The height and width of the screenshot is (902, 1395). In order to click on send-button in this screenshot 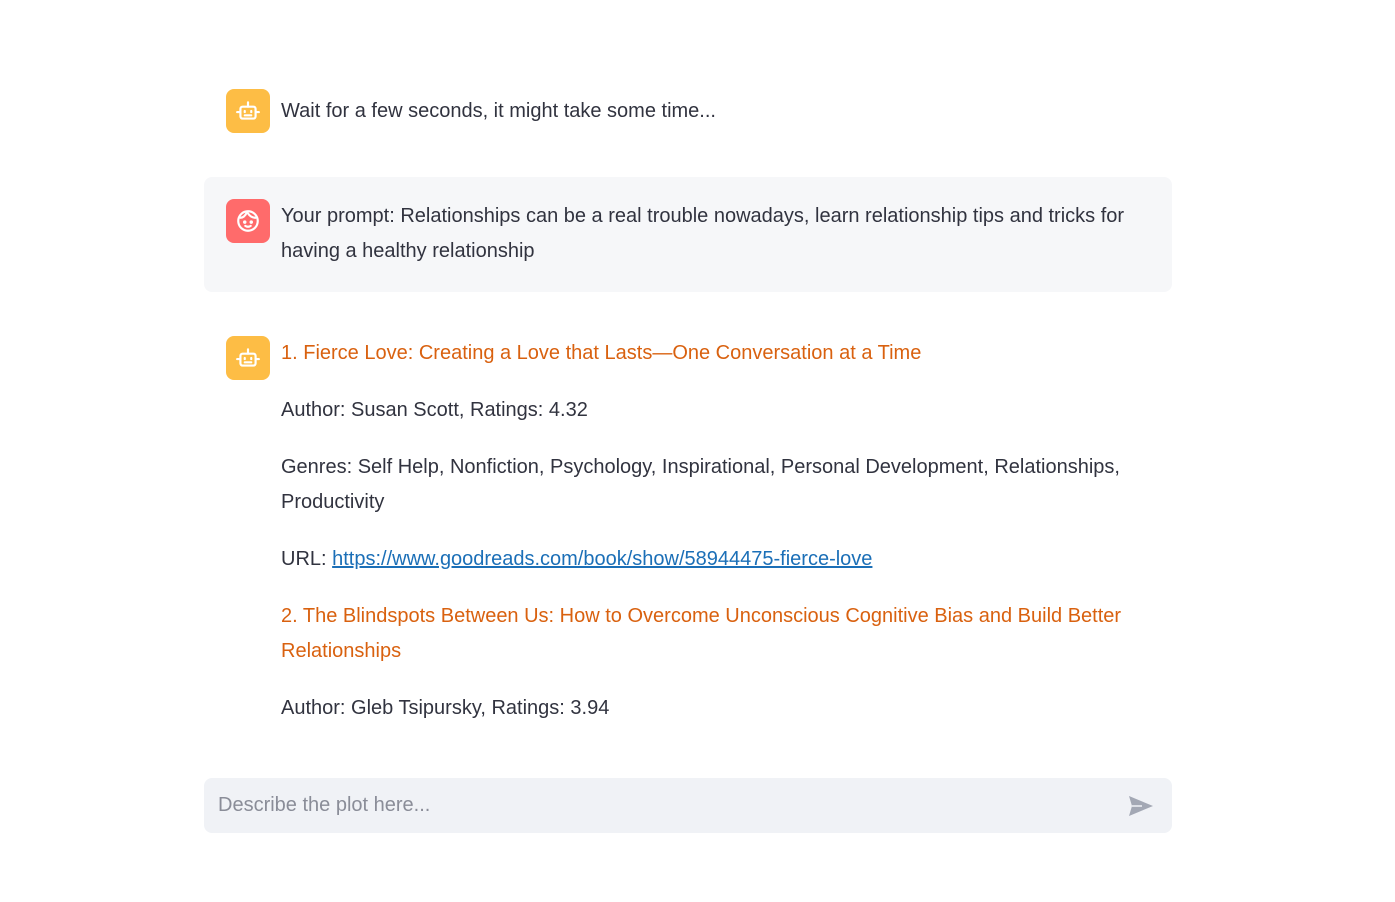, I will do `click(1141, 806)`.